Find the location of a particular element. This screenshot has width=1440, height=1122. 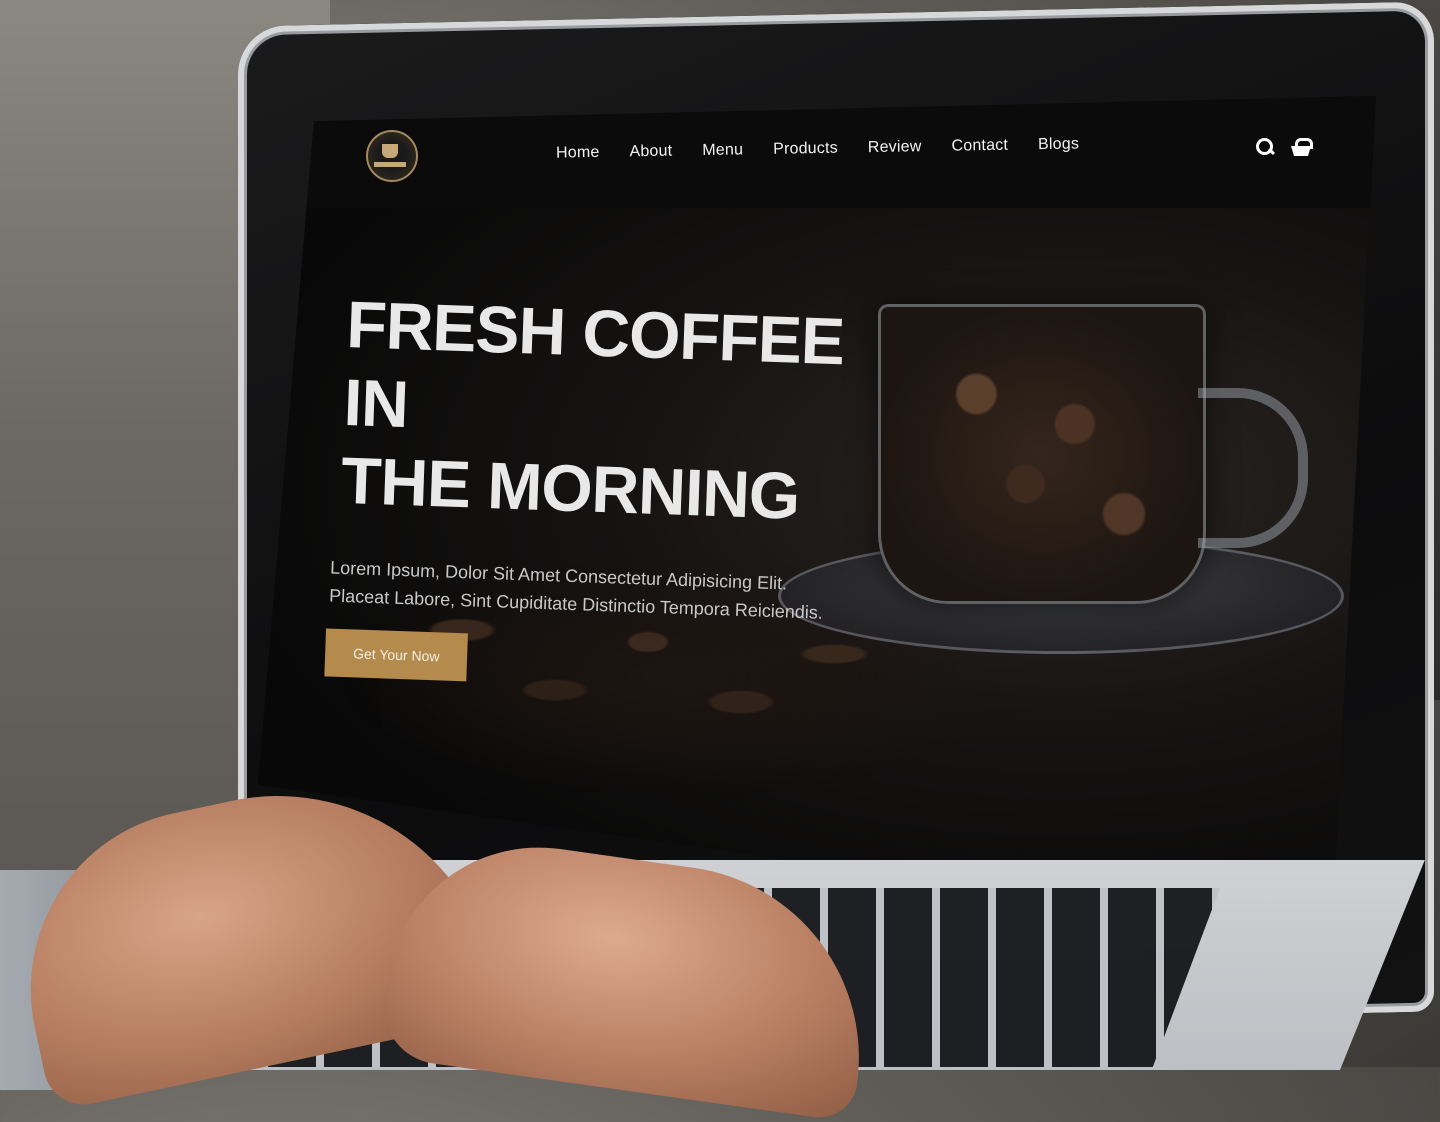

nav-about: About is located at coordinates (650, 152).